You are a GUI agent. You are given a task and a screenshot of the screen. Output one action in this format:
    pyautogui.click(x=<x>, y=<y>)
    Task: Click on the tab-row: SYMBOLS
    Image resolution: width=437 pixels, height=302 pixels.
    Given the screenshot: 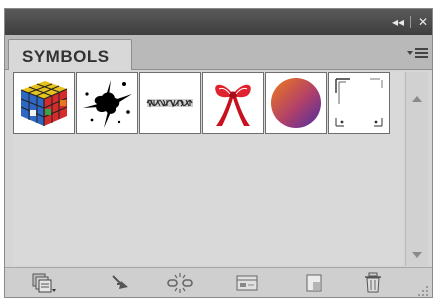 What is the action you would take?
    pyautogui.click(x=218, y=52)
    